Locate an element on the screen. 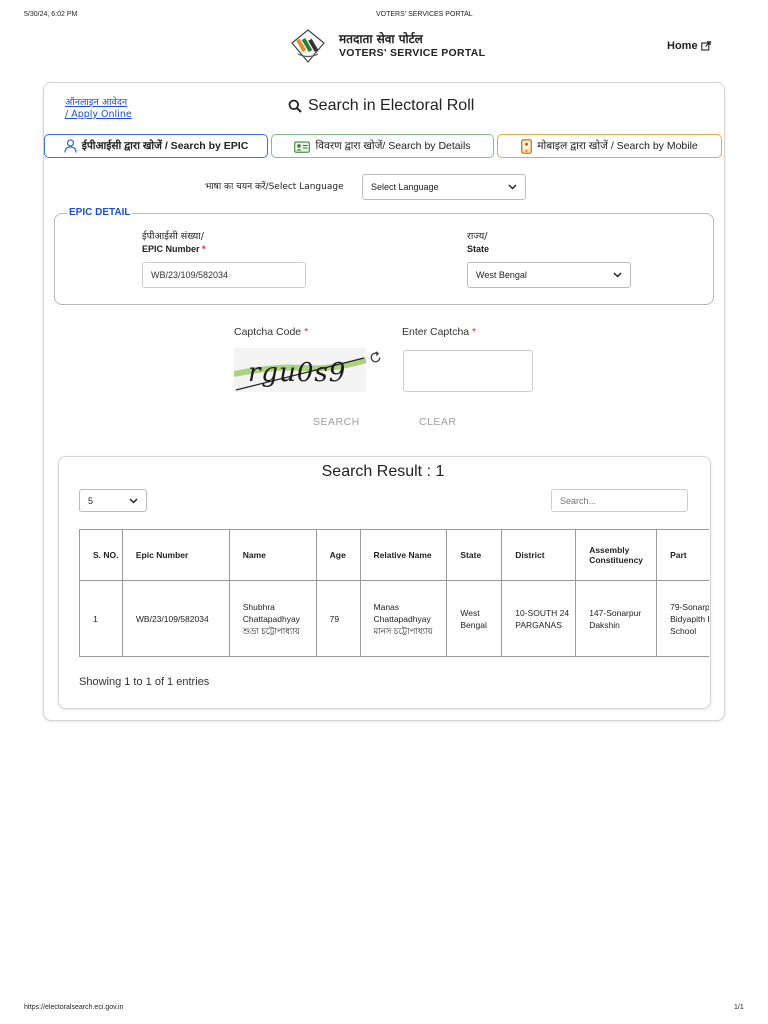 This screenshot has height=1024, width=768. cell-assembly-constituency: 147-Sonarpur Dakshin is located at coordinates (616, 618).